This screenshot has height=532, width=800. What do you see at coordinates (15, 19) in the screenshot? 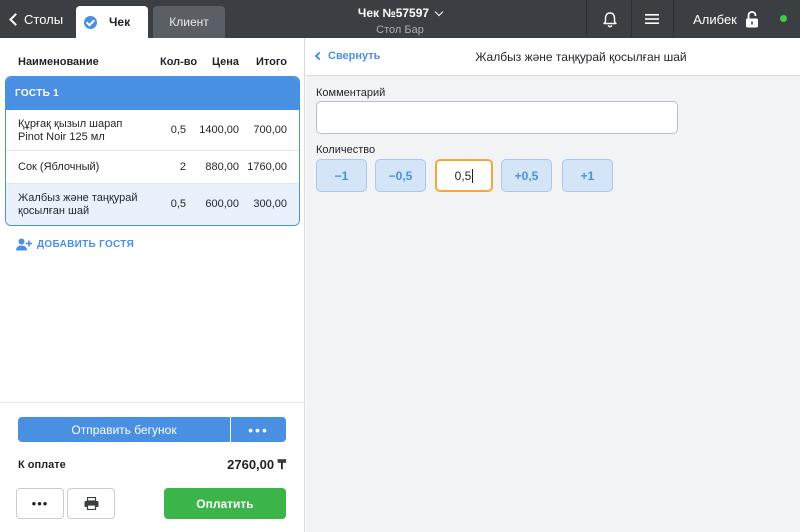
I see `back-chevron-icon` at bounding box center [15, 19].